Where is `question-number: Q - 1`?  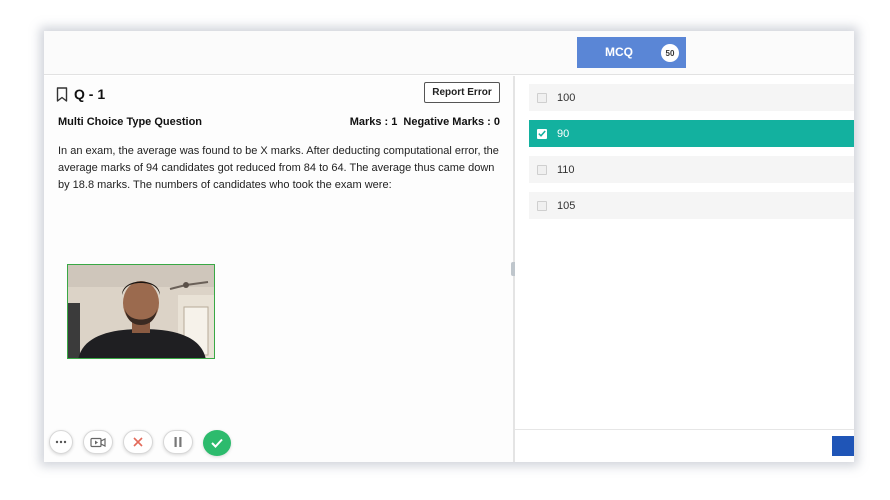 question-number: Q - 1 is located at coordinates (90, 94).